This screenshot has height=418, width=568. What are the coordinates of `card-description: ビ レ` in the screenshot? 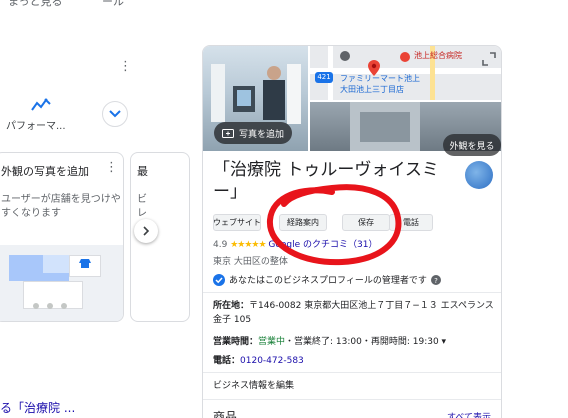 It's located at (142, 206).